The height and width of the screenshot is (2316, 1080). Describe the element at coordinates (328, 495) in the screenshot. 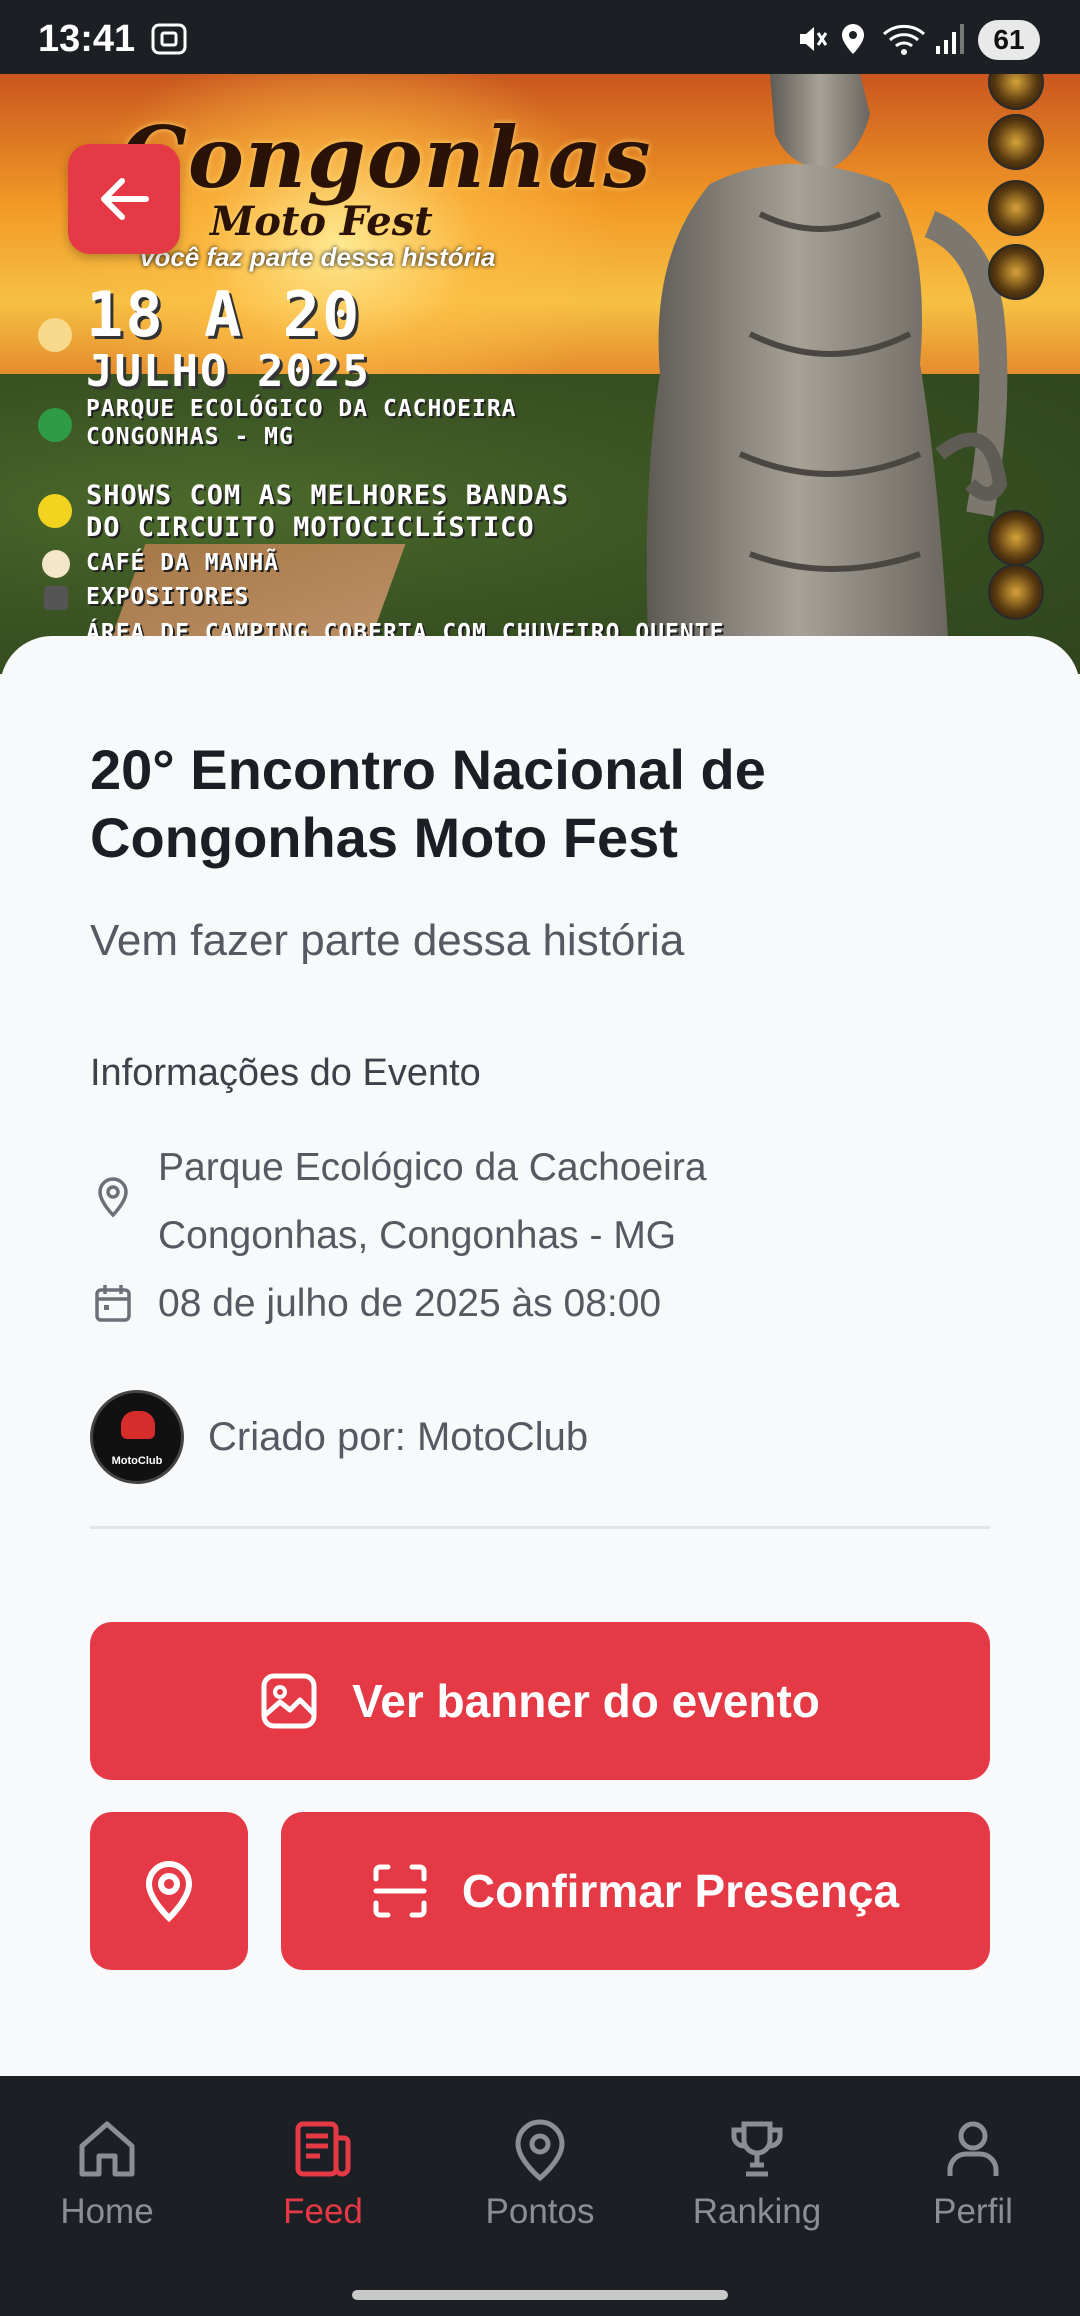

I see `banner-shows-line1: SHOWS COM AS MELHORES BANDAS` at that location.